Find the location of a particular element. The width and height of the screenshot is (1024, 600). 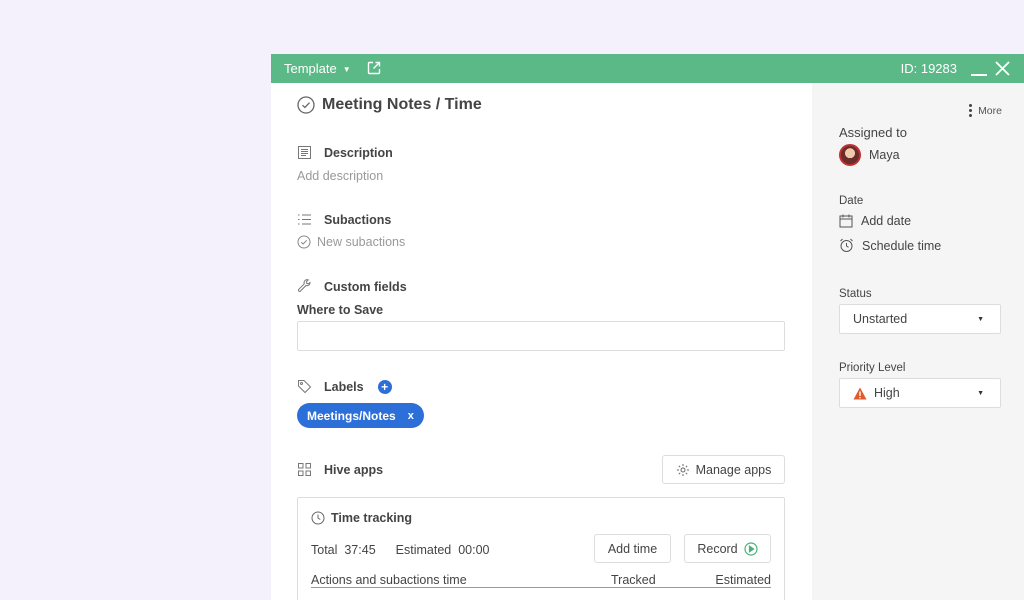

subactions-section: Subactions is located at coordinates (344, 219).